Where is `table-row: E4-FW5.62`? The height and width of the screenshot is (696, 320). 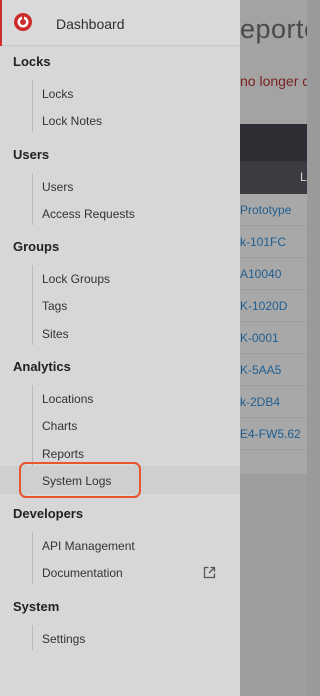 table-row: E4-FW5.62 is located at coordinates (273, 434).